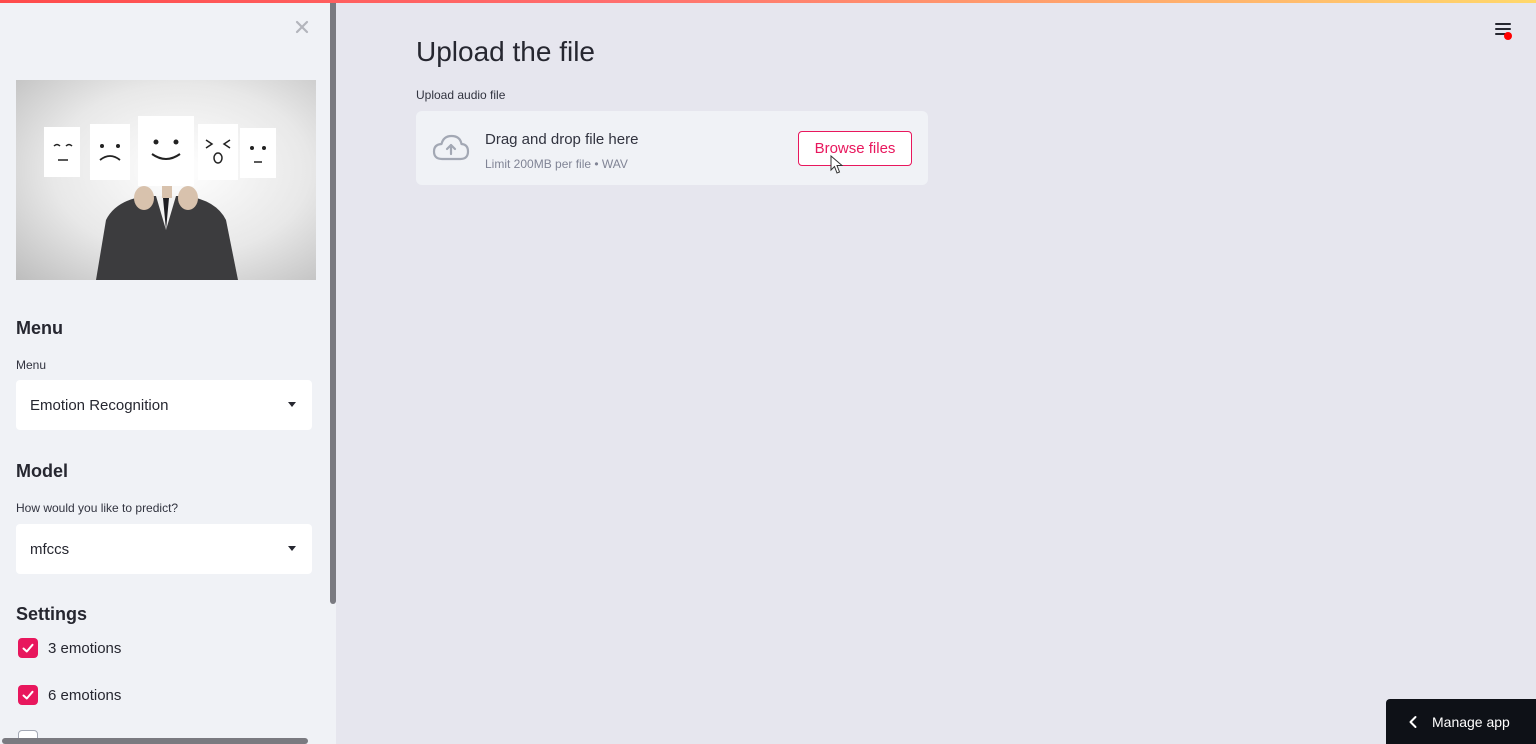  What do you see at coordinates (506, 51) in the screenshot?
I see `page-title: Upload the file` at bounding box center [506, 51].